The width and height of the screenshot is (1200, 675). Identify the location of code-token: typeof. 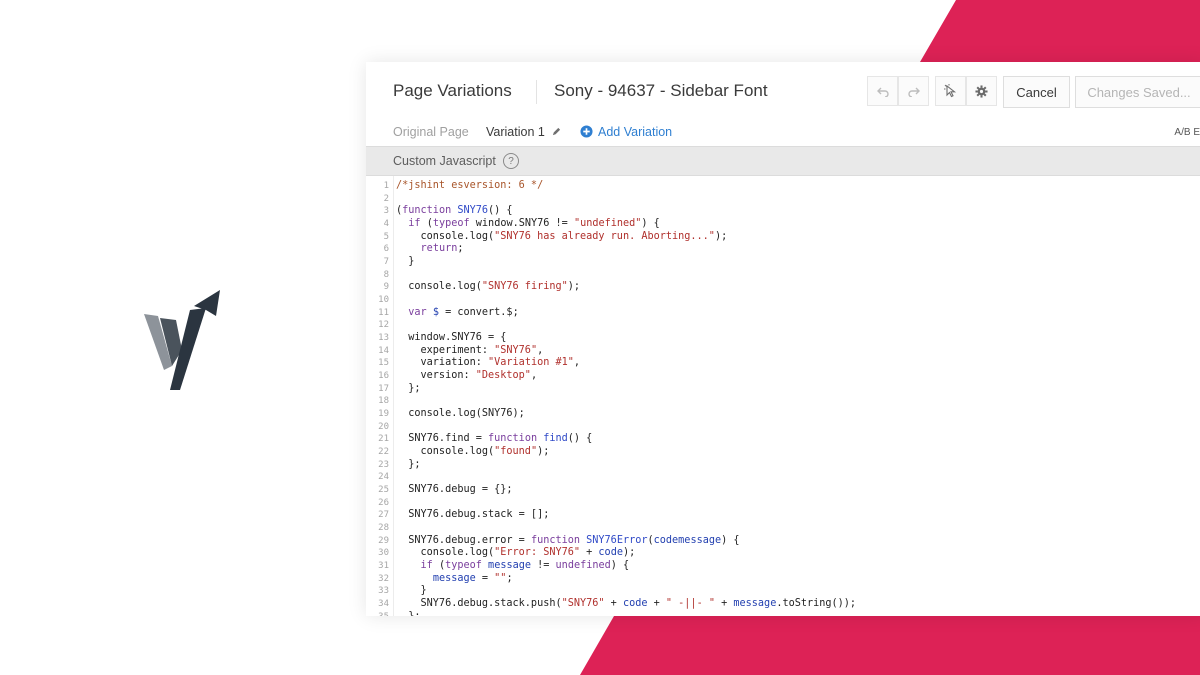
(451, 223).